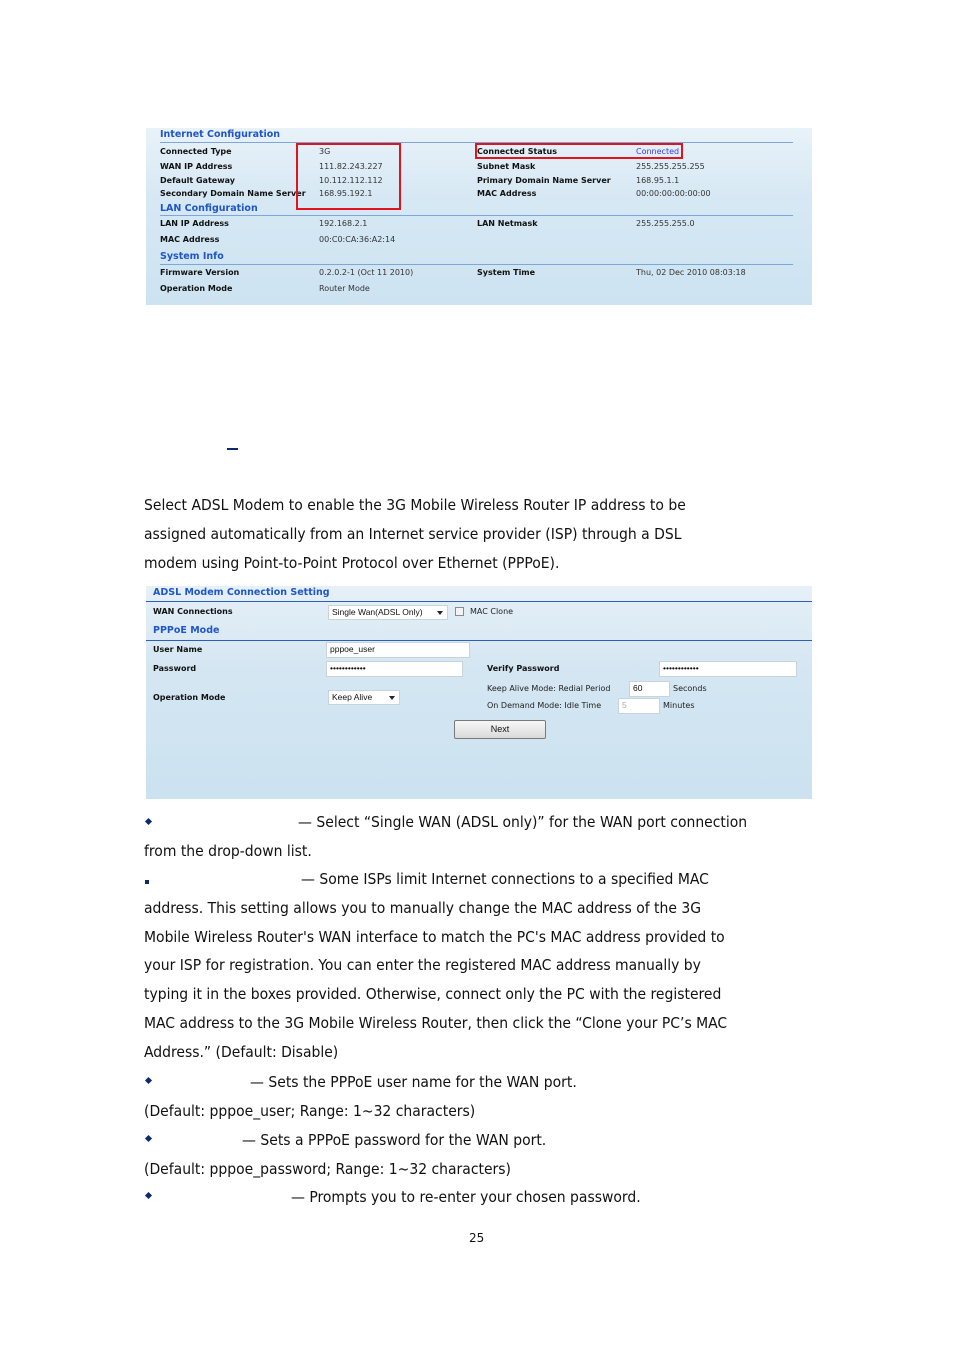 The image size is (954, 1350). Describe the element at coordinates (178, 649) in the screenshot. I see `user-name-label: User Name` at that location.